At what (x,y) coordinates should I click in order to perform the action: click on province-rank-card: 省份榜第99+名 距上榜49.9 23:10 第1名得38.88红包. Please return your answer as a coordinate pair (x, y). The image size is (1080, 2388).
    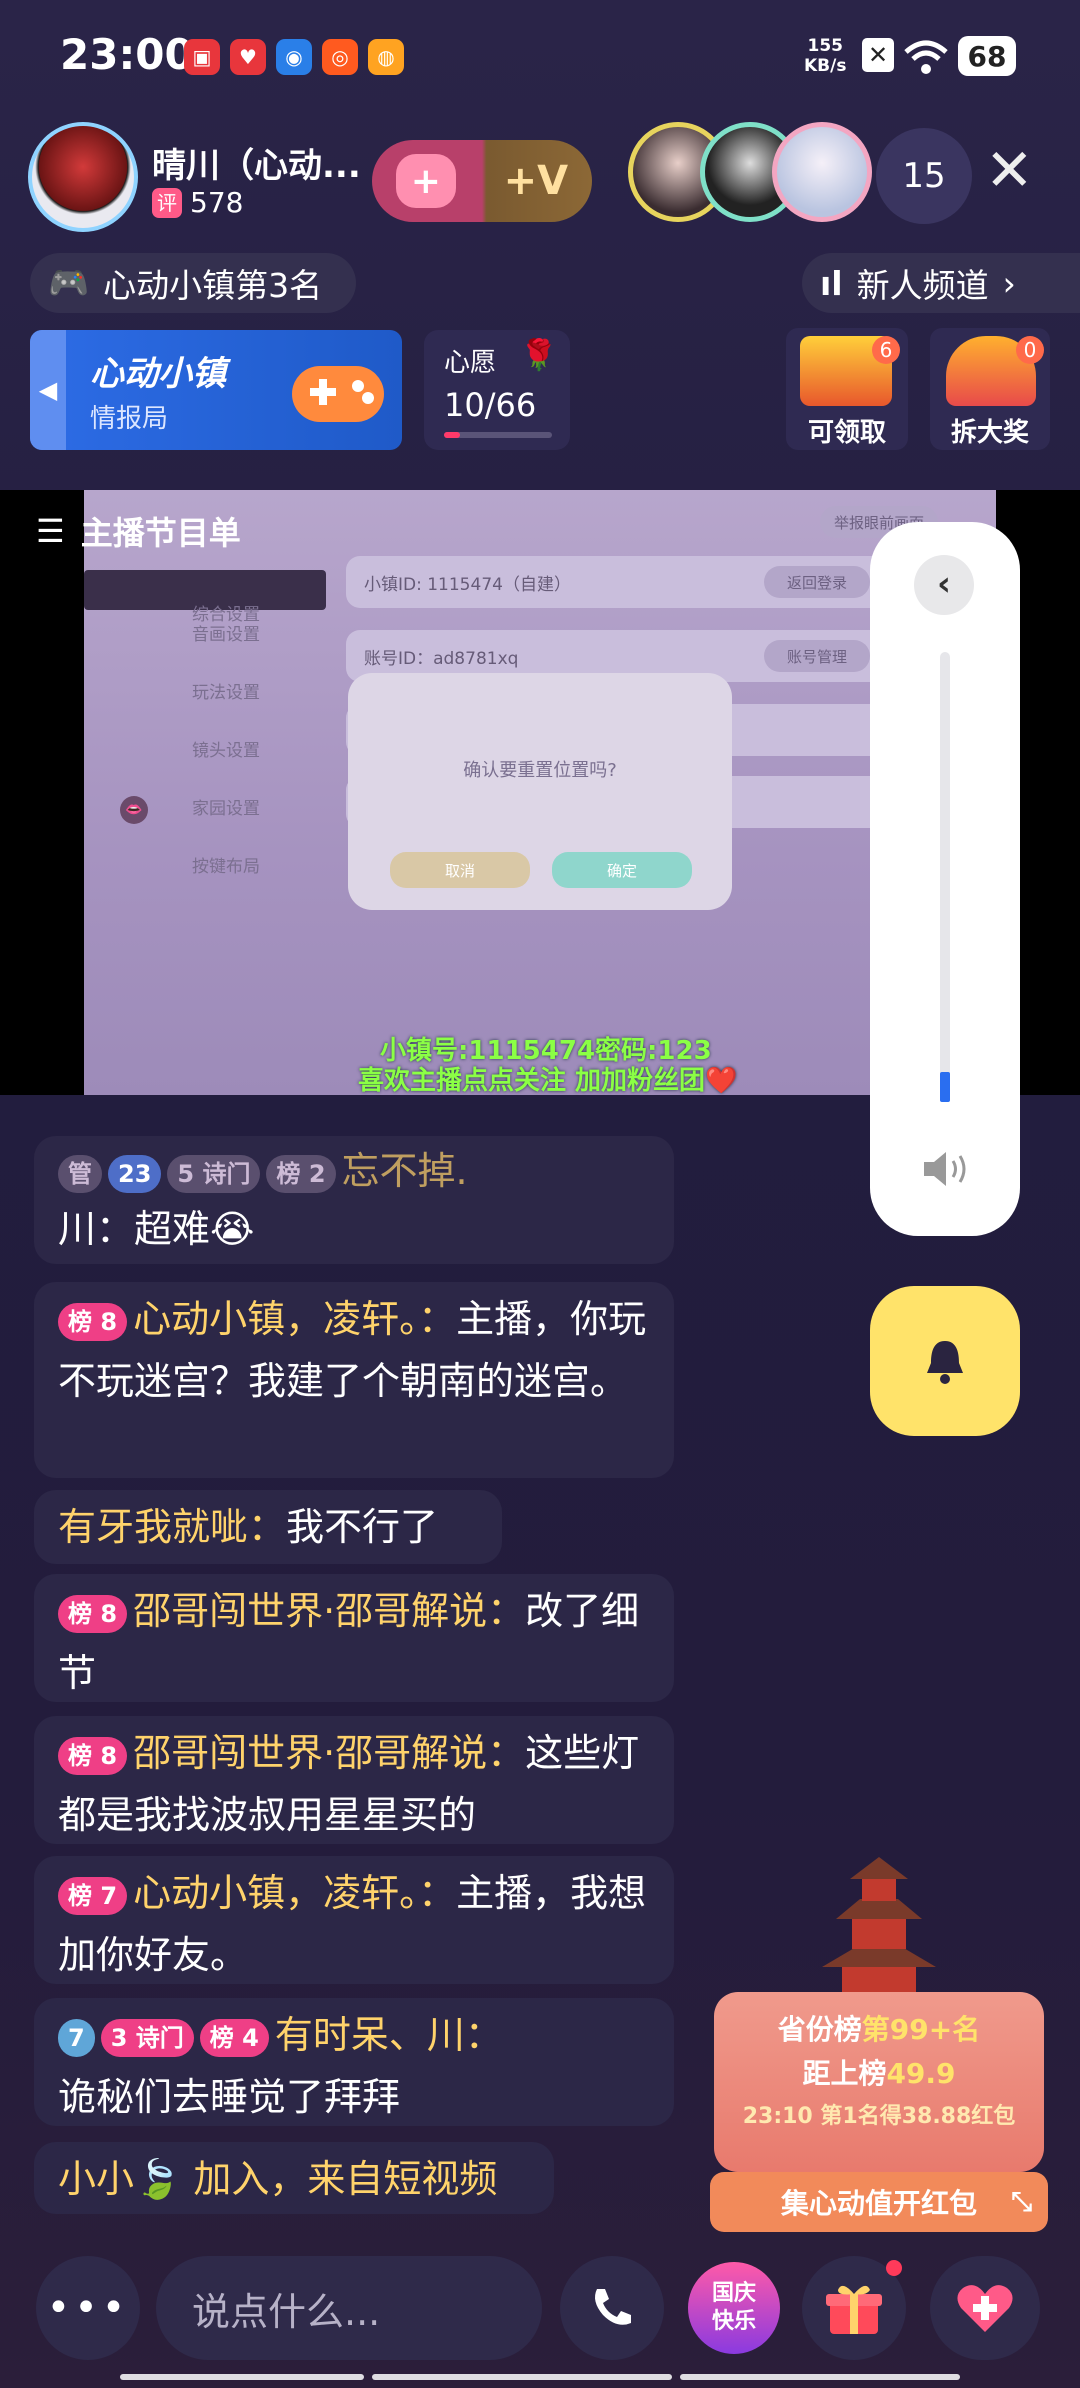
    Looking at the image, I should click on (879, 2082).